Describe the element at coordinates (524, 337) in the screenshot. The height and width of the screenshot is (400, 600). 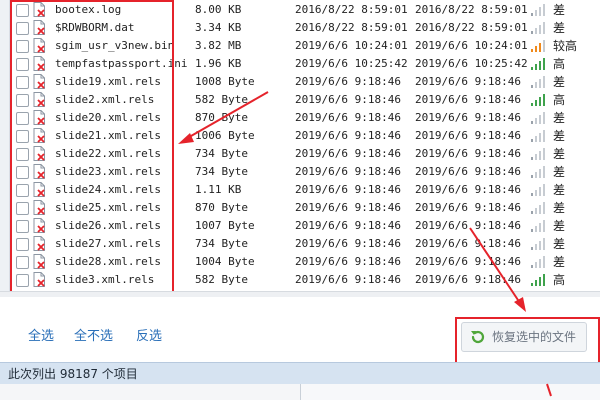
I see `restore-selected-files-button: 恢复选中的文件` at that location.